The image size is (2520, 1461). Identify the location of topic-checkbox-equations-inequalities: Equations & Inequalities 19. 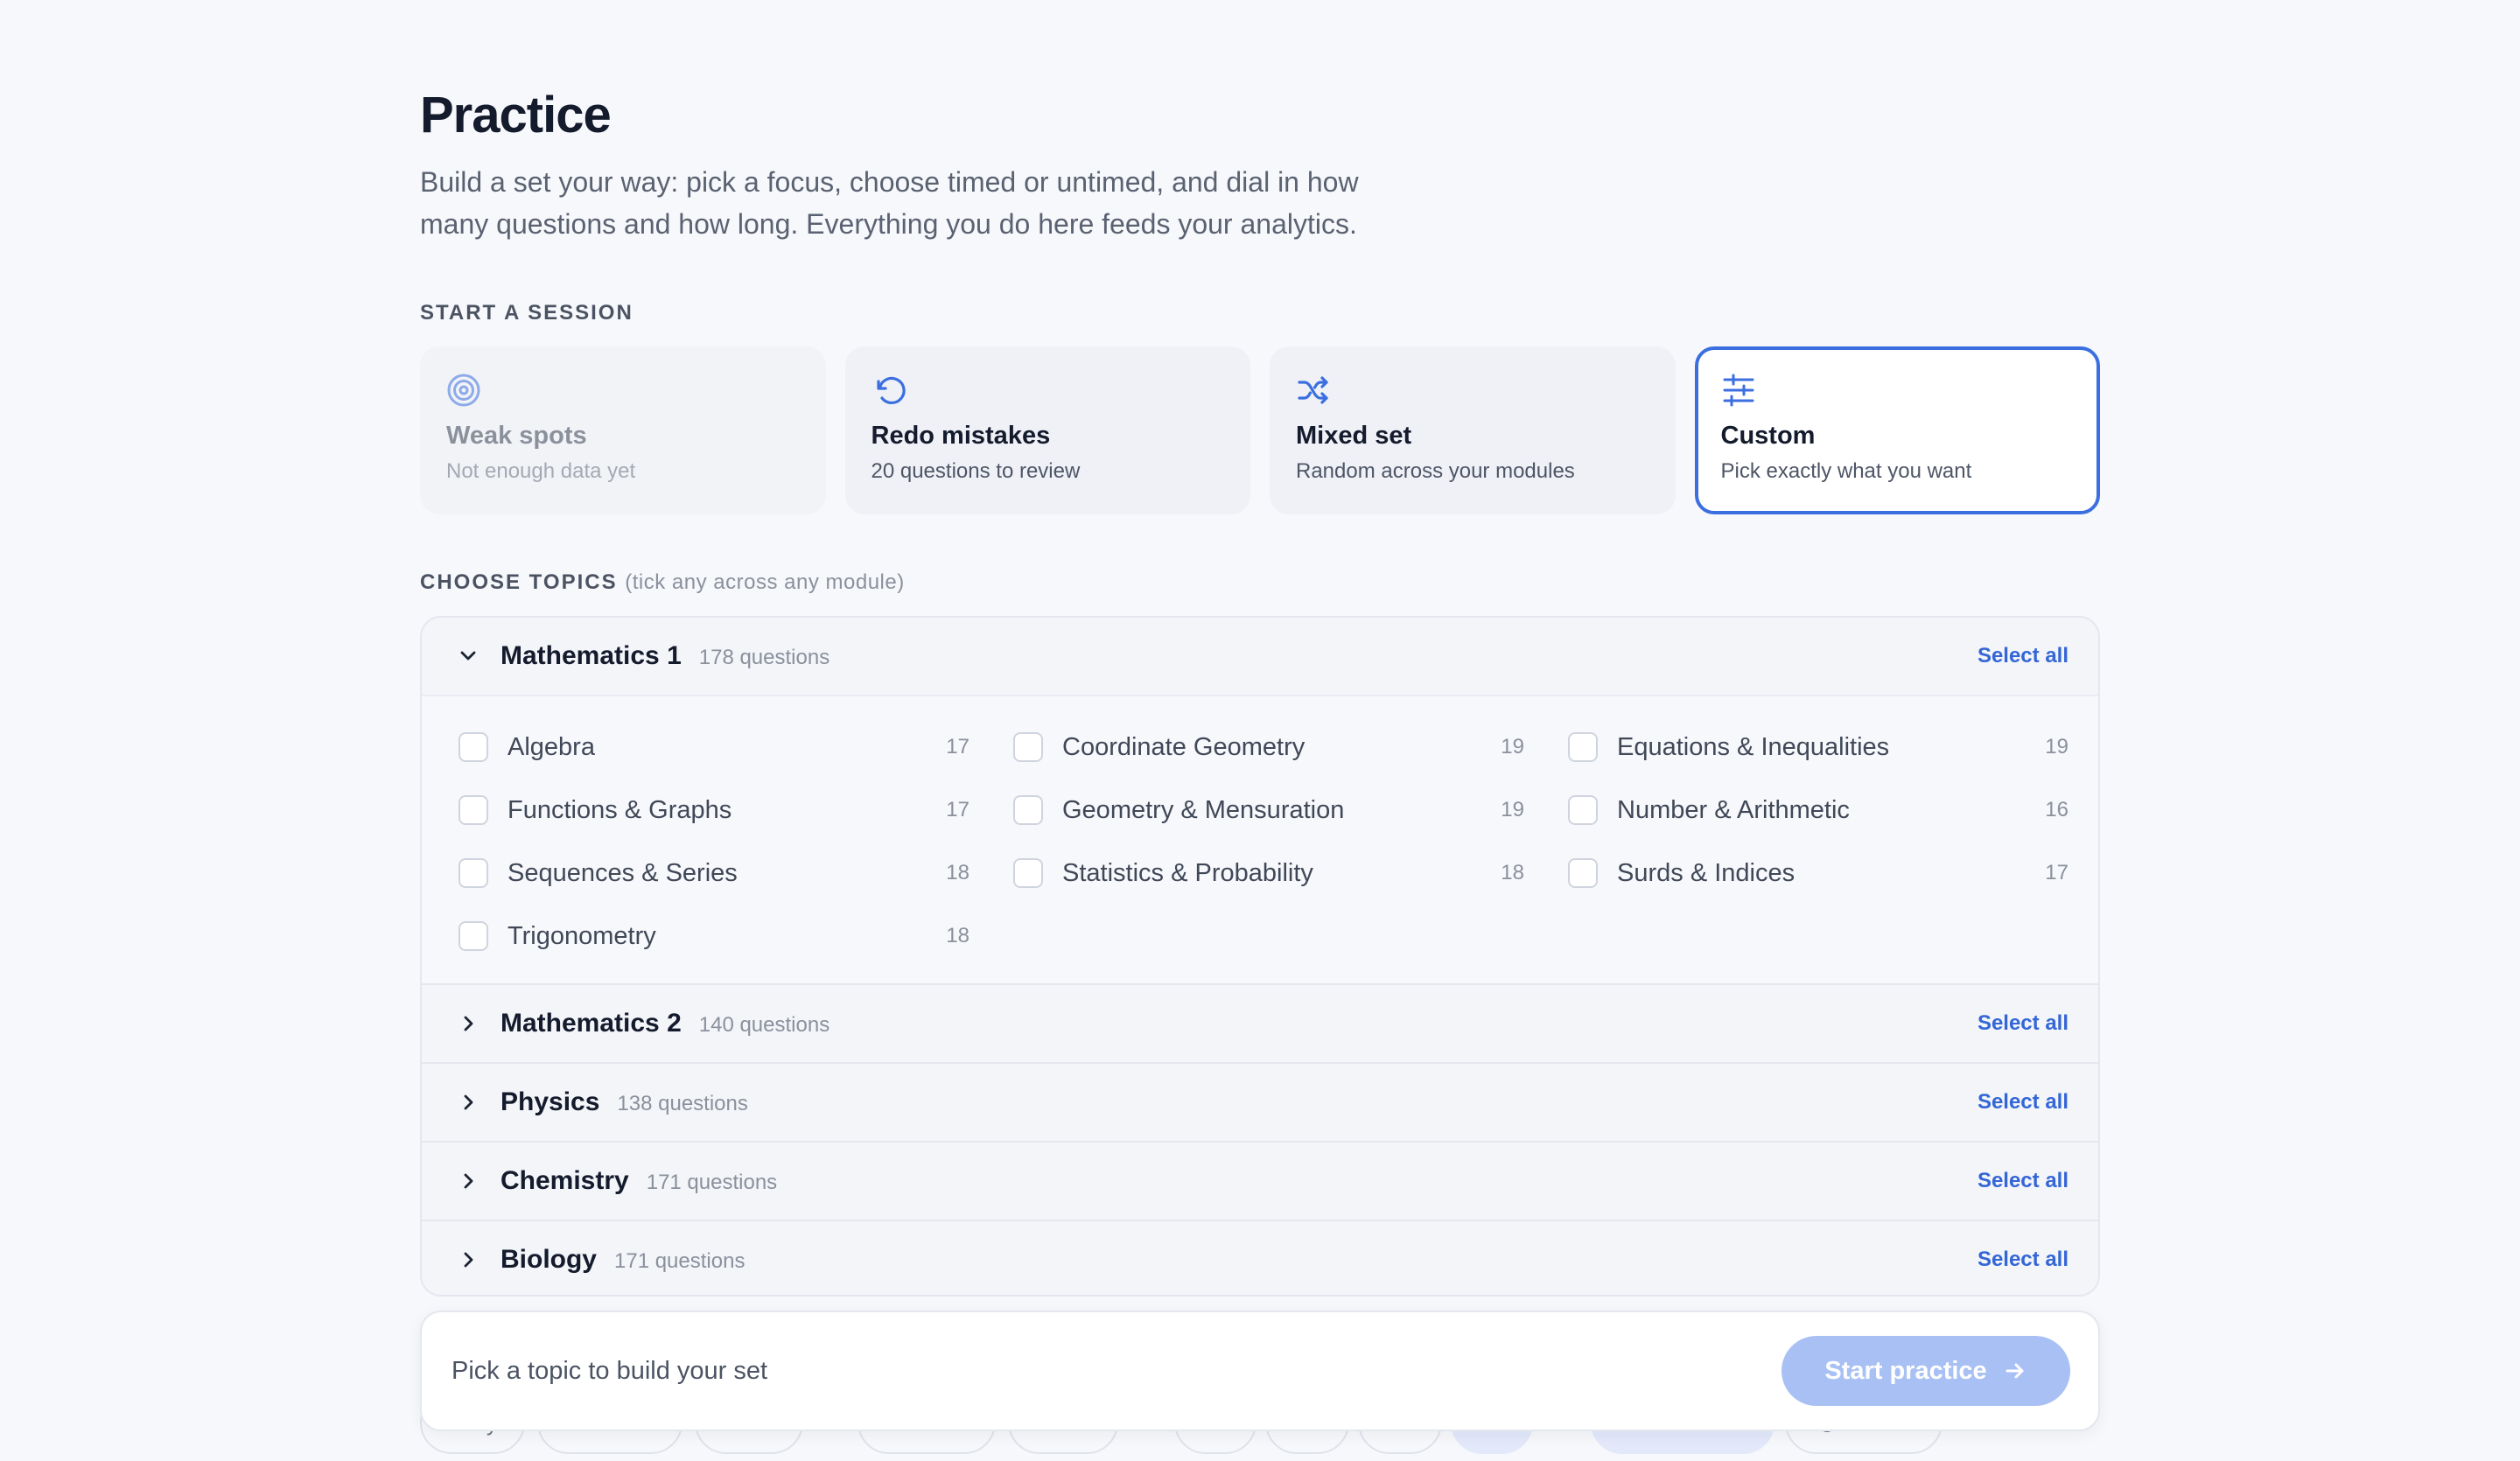
(1818, 747).